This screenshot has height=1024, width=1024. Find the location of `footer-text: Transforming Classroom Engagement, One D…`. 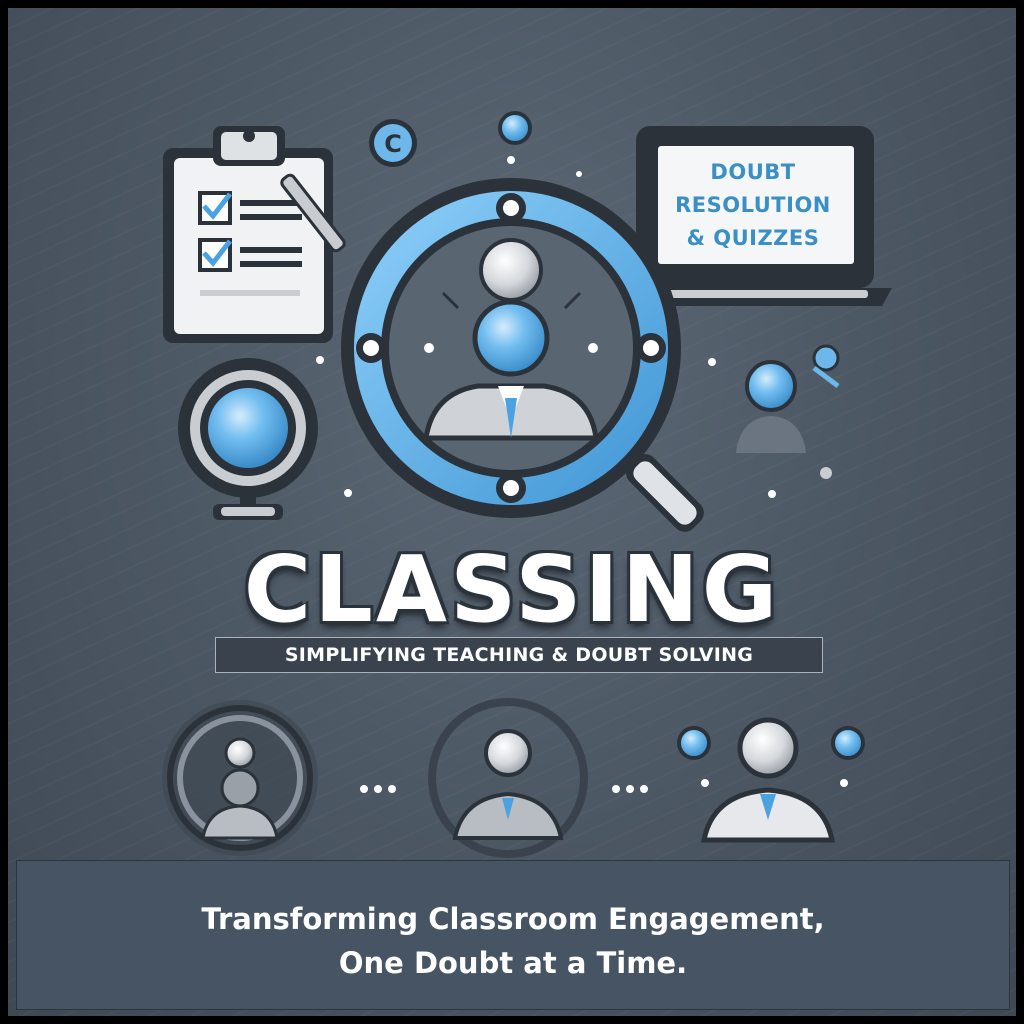

footer-text: Transforming Classroom Engagement, One D… is located at coordinates (513, 941).